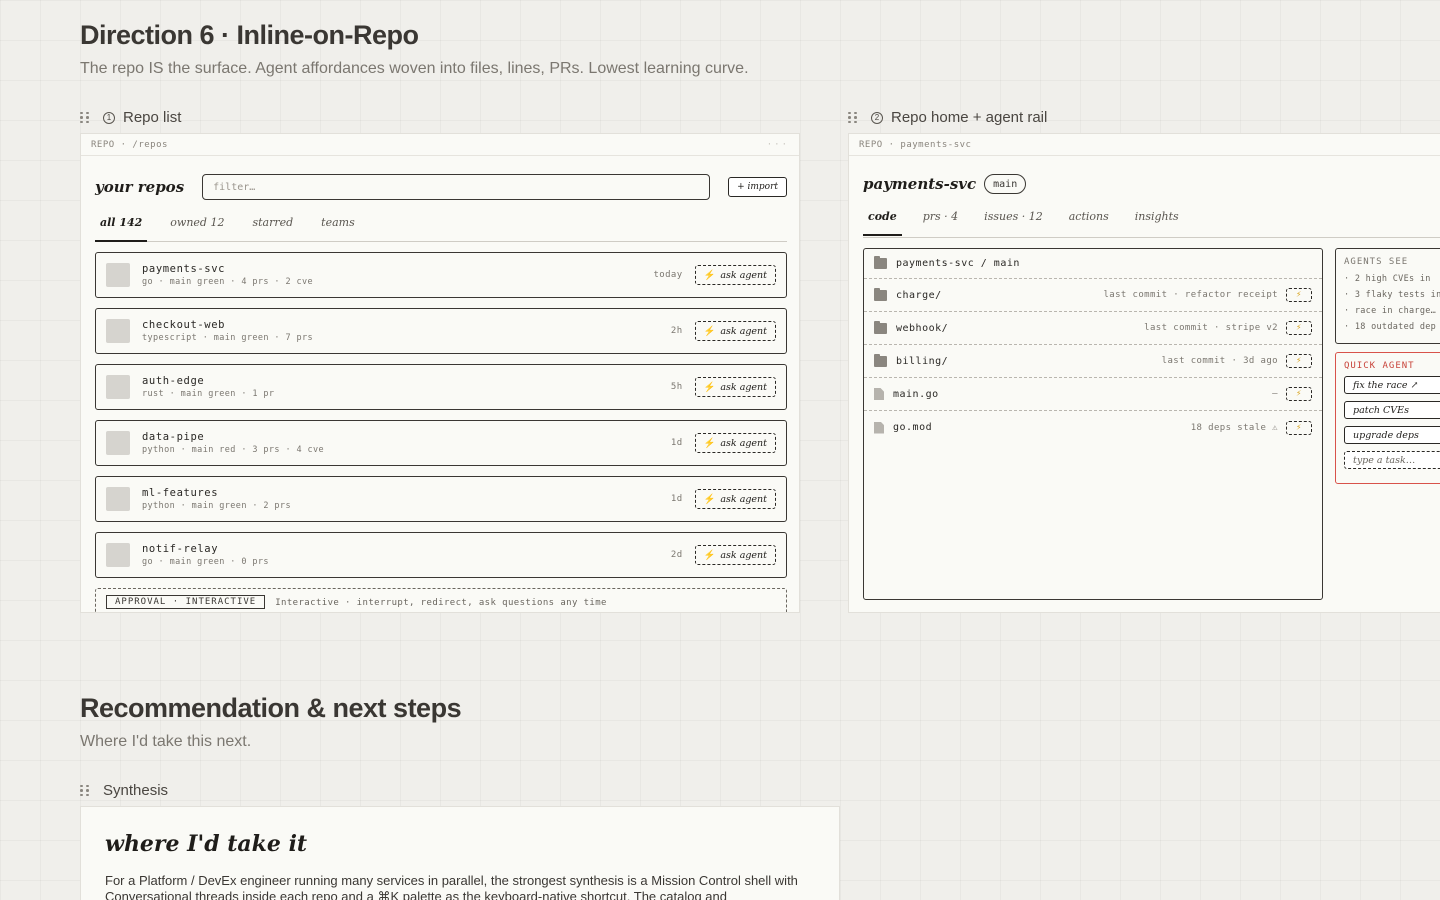 The width and height of the screenshot is (1440, 900). I want to click on number-badge: 1, so click(109, 117).